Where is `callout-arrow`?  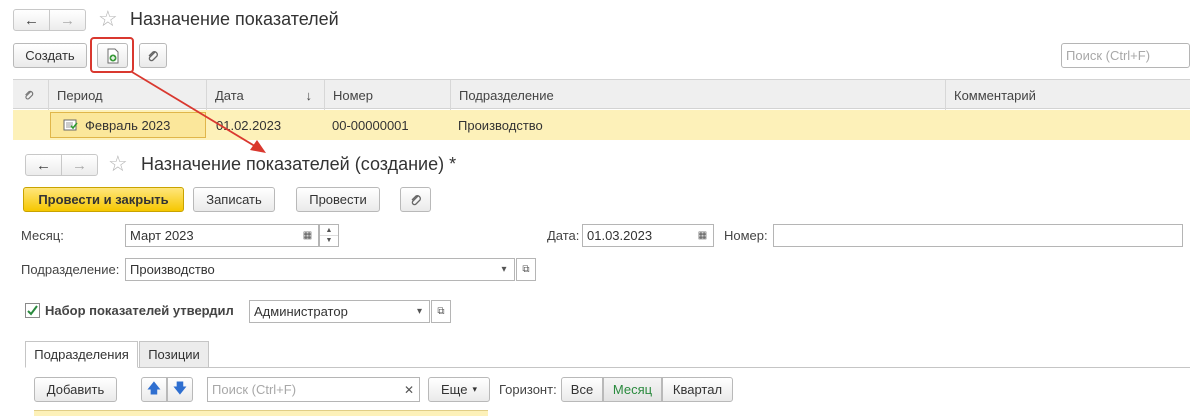 callout-arrow is located at coordinates (198, 112).